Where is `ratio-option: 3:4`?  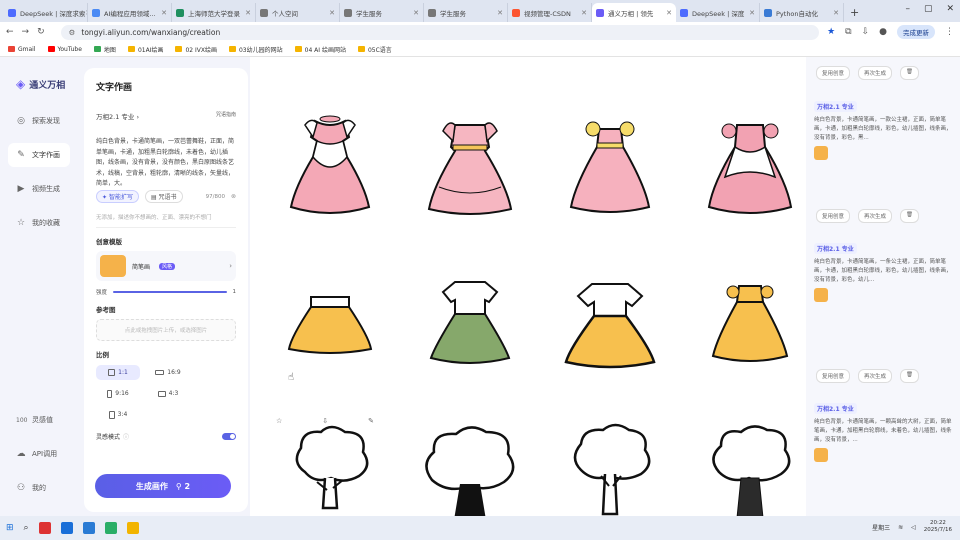 ratio-option: 3:4 is located at coordinates (118, 414).